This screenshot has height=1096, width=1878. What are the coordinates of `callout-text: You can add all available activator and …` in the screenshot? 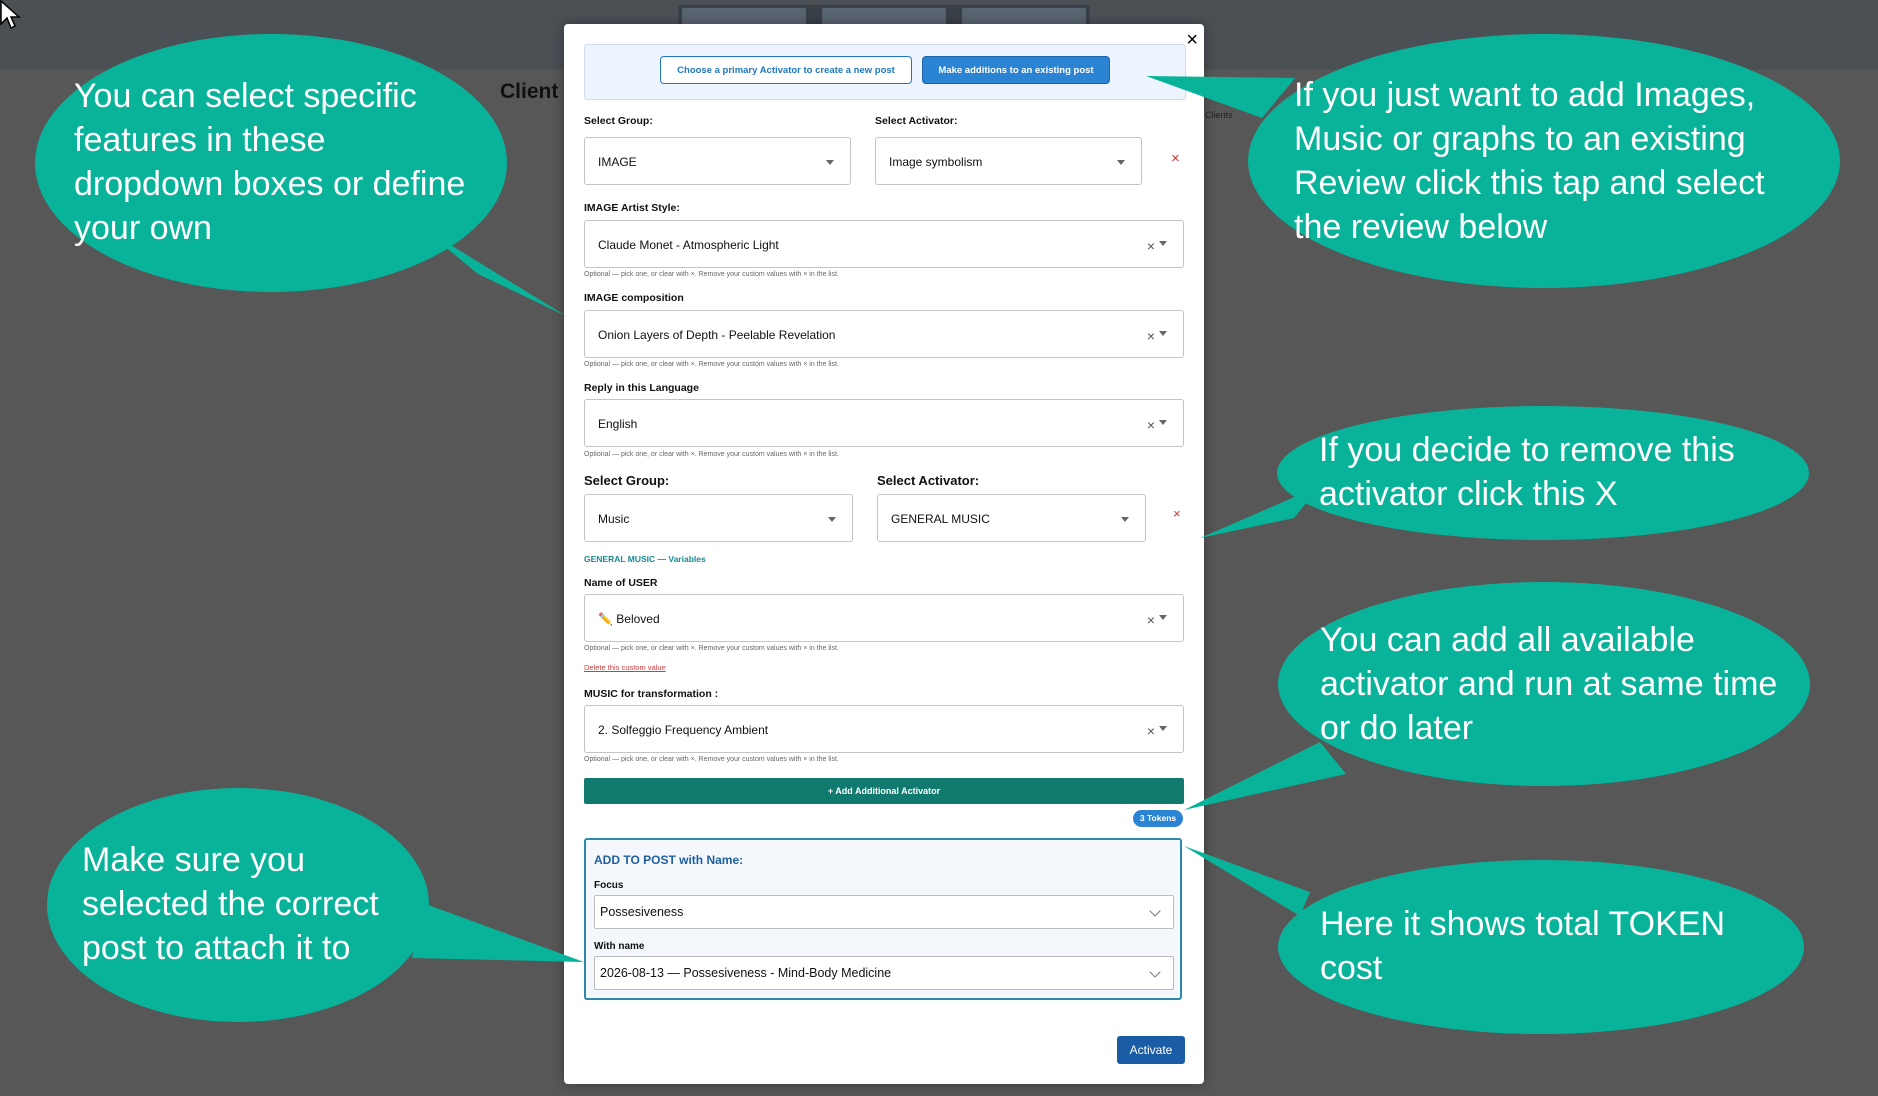 It's located at (1549, 684).